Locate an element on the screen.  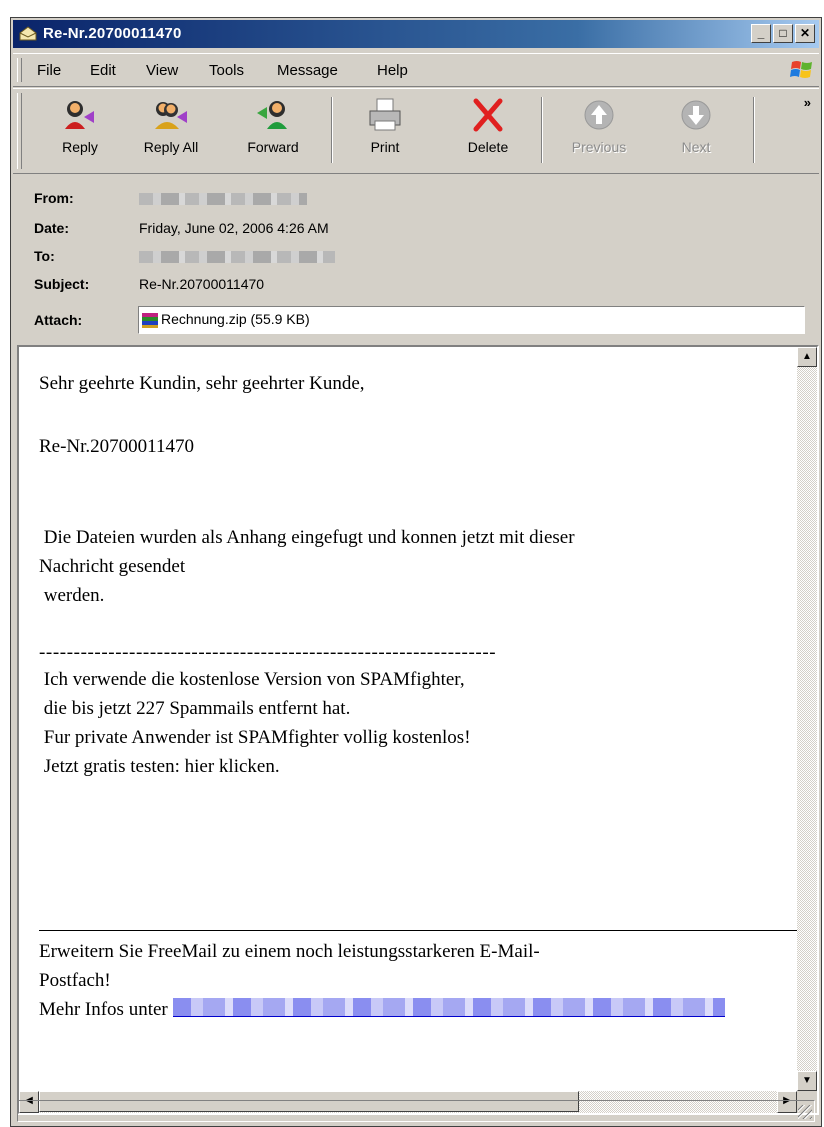
body-line: werden. is located at coordinates (72, 595).